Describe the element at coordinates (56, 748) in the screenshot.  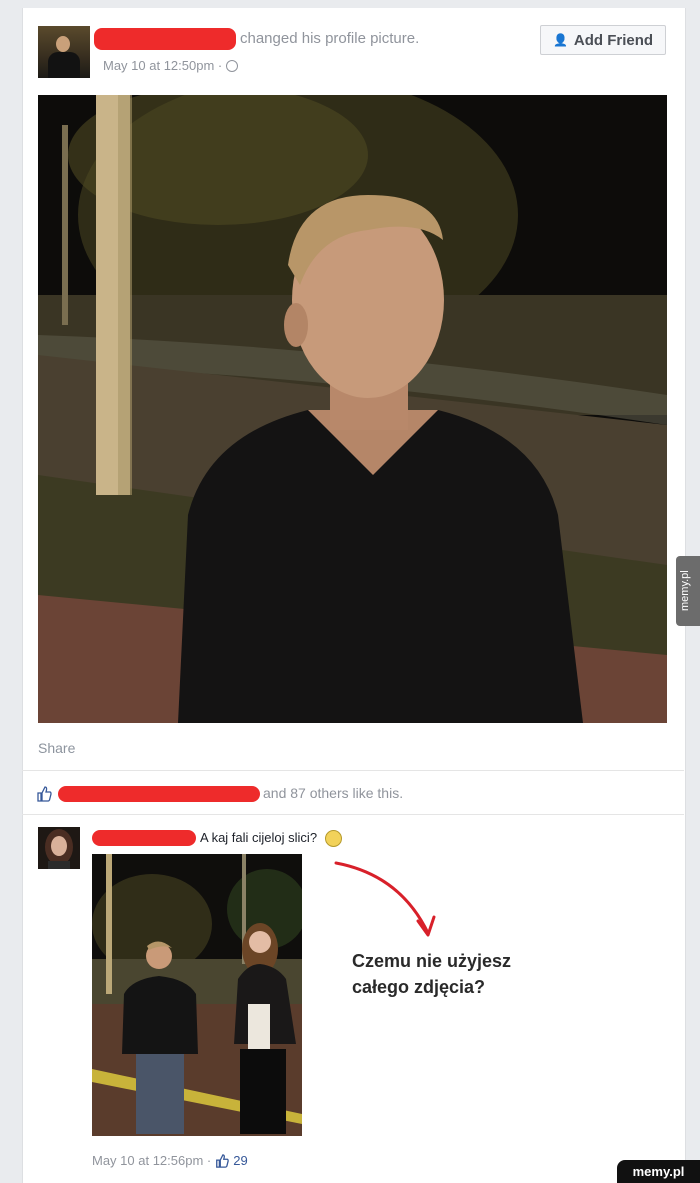
I see `share-link: Share` at that location.